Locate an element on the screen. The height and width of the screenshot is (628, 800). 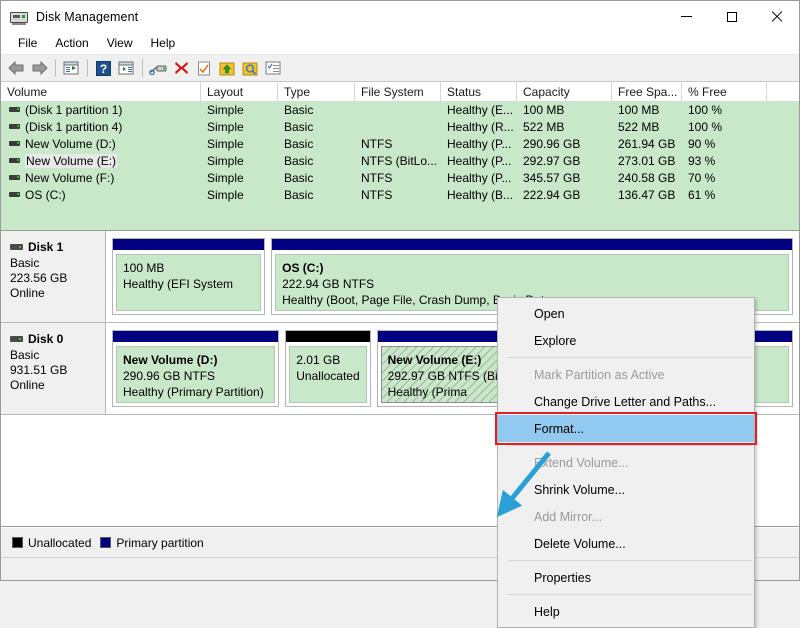
back-button is located at coordinates (16, 68).